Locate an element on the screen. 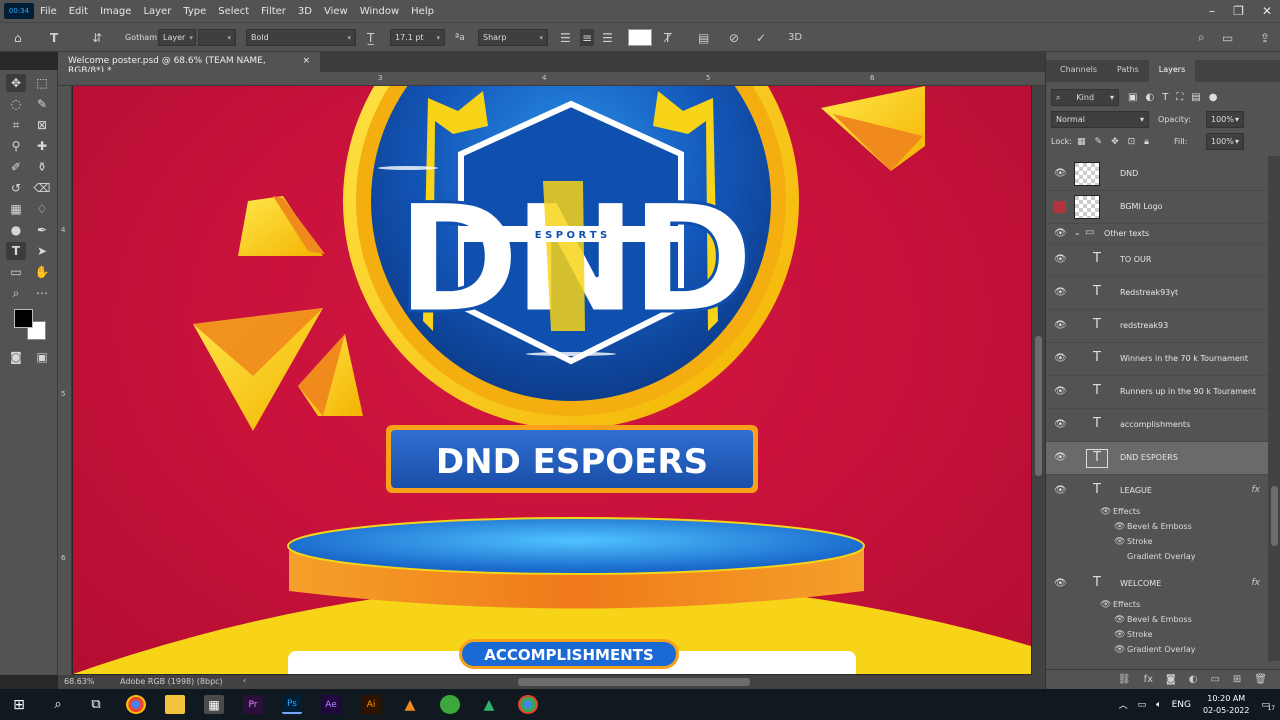  menu-filter: Filter is located at coordinates (273, 11).